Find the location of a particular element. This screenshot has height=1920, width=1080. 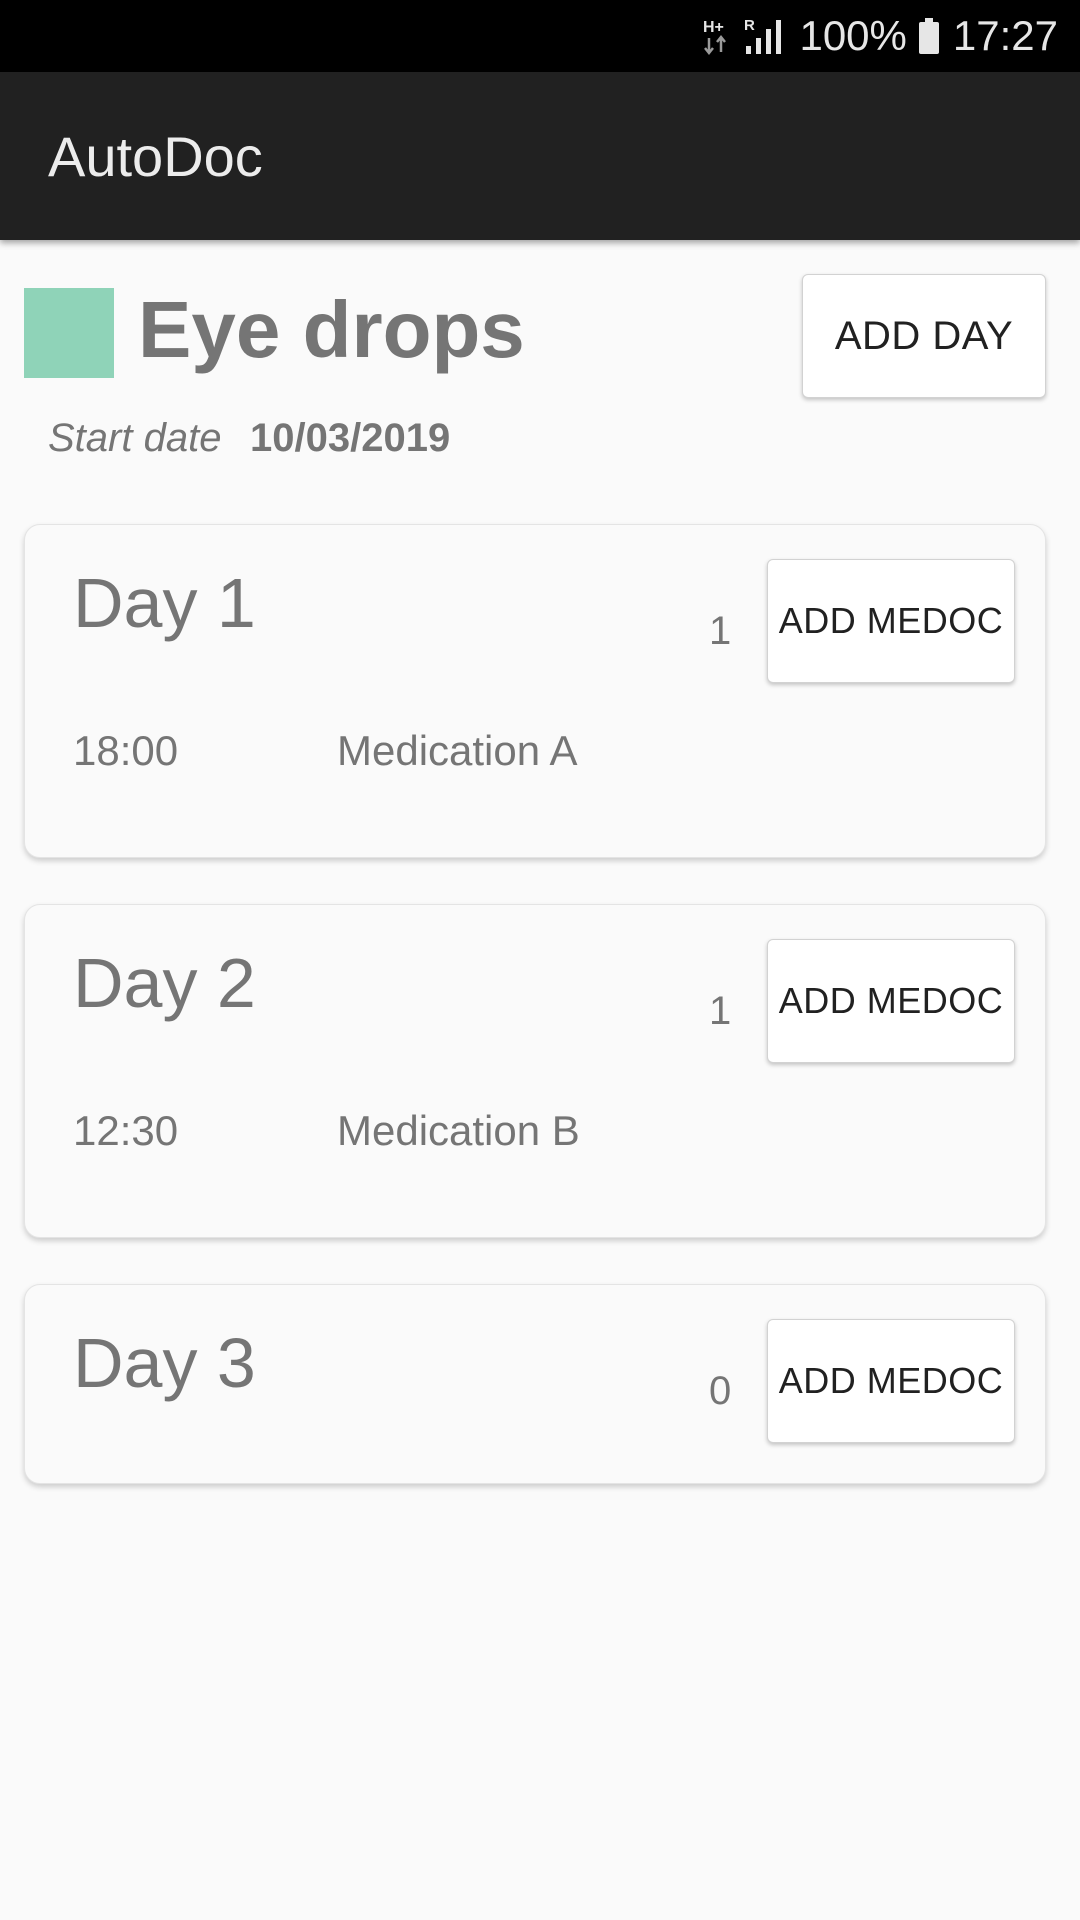

start-date-label: Start date is located at coordinates (135, 438).